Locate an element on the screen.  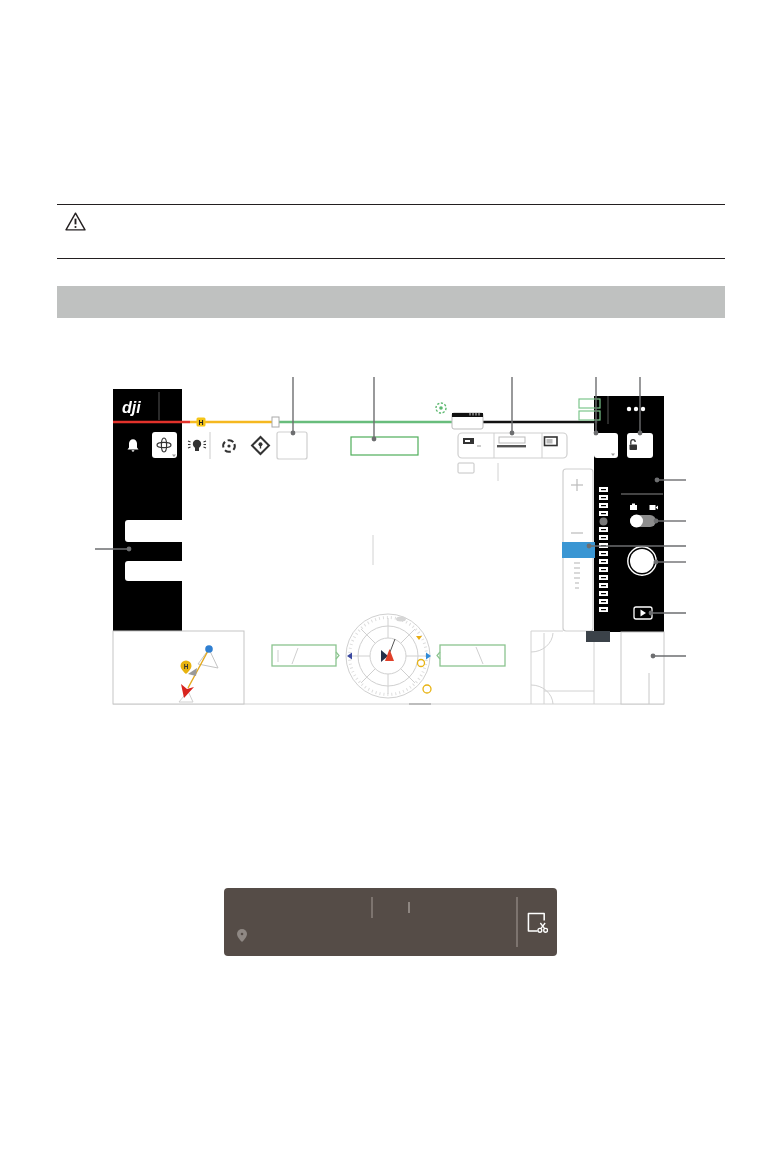
photo-format-icon is located at coordinates (472, 442).